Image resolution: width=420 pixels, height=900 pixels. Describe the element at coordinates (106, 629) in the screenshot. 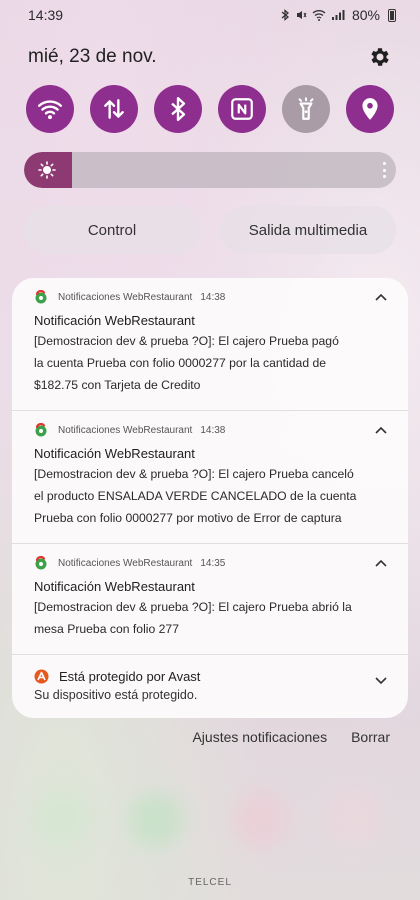

I see `notification-line: mesa Prueba con folio 277` at that location.